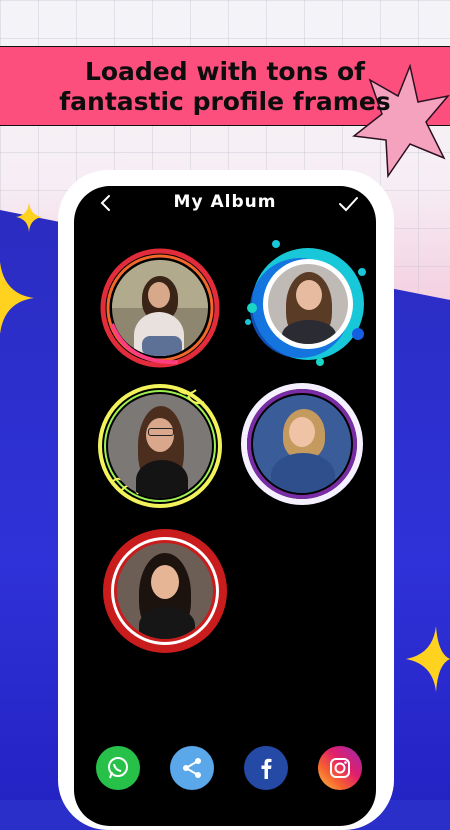  I want to click on whatsapp-icon, so click(118, 768).